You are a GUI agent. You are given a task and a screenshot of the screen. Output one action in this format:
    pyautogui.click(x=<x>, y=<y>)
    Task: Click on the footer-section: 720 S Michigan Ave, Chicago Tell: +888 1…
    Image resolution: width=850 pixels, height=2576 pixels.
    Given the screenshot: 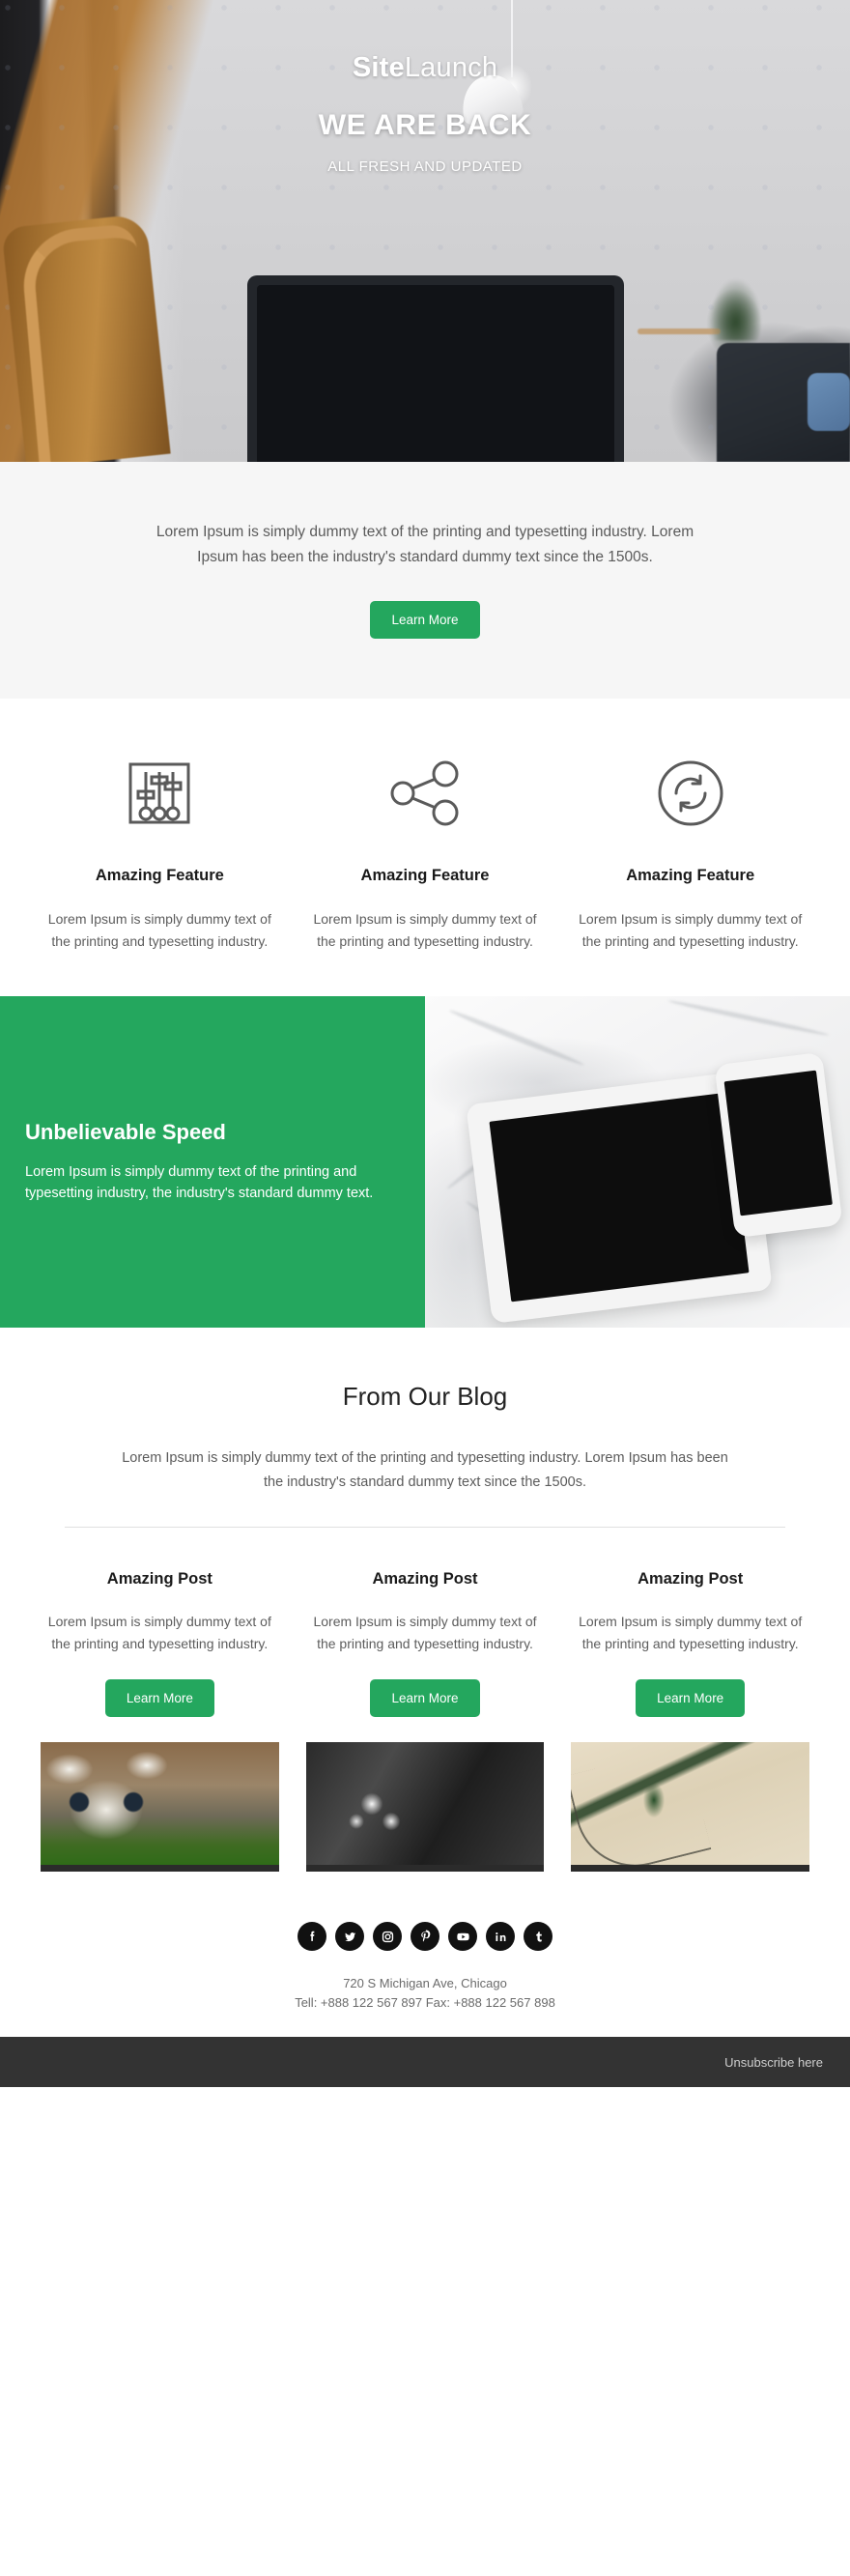 What is the action you would take?
    pyautogui.click(x=425, y=1955)
    